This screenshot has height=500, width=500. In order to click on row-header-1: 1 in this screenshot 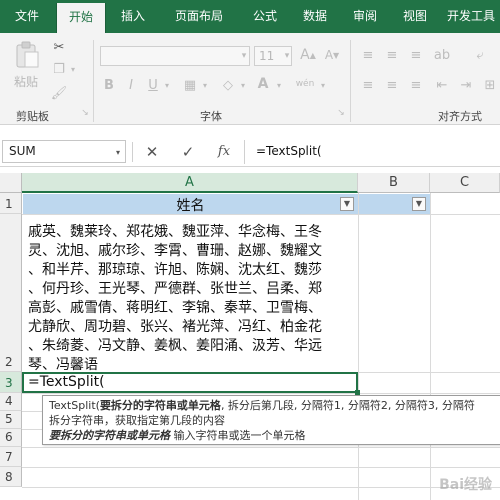, I will do `click(11, 203)`.